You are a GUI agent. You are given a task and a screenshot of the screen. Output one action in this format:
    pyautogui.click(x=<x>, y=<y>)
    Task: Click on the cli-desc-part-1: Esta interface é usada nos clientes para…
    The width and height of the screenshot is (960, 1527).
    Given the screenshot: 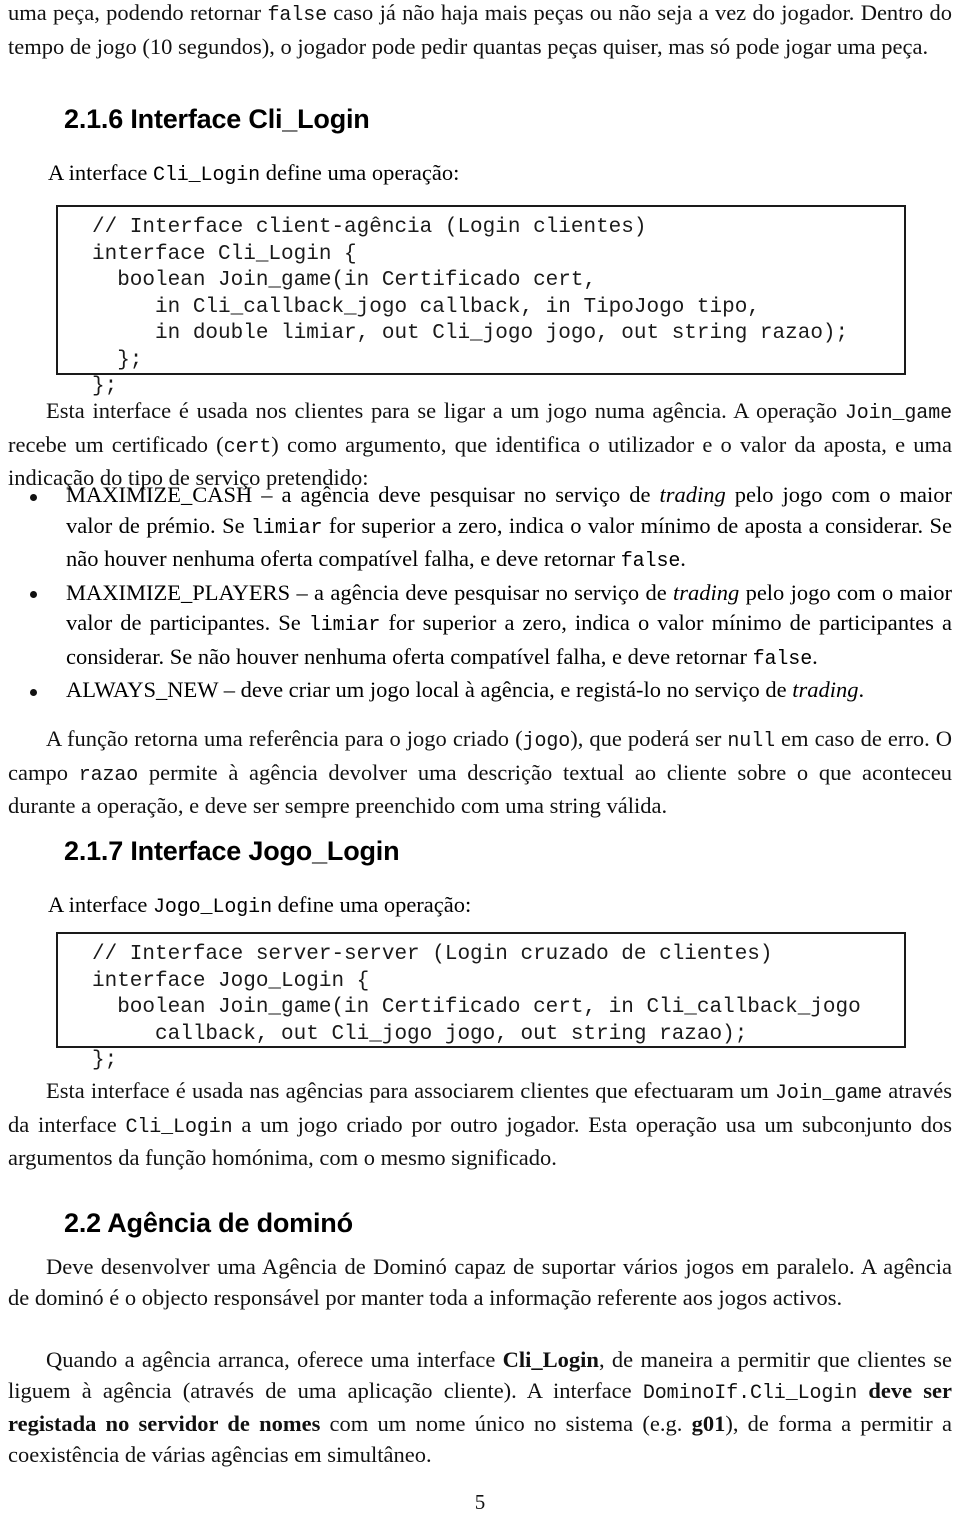 What is the action you would take?
    pyautogui.click(x=445, y=410)
    